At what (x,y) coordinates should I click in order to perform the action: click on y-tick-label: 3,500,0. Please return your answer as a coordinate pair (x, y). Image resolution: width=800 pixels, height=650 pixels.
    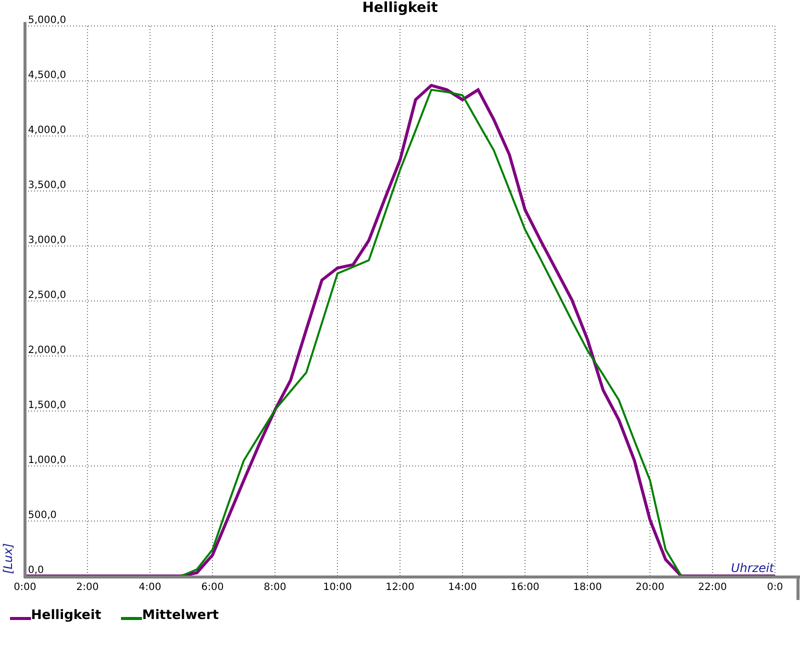
    Looking at the image, I should click on (47, 185).